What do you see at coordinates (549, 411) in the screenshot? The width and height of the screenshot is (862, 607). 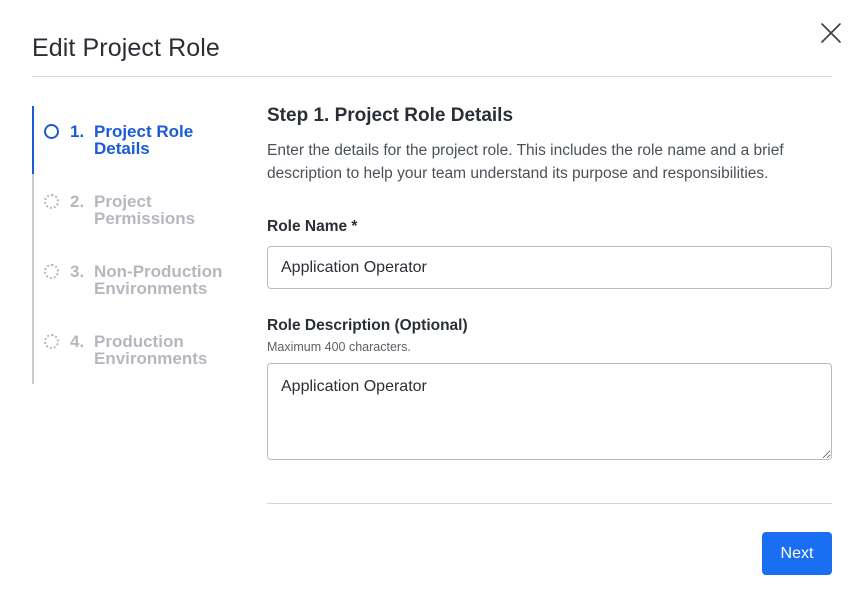 I see `role-description-textarea: Application Operator` at bounding box center [549, 411].